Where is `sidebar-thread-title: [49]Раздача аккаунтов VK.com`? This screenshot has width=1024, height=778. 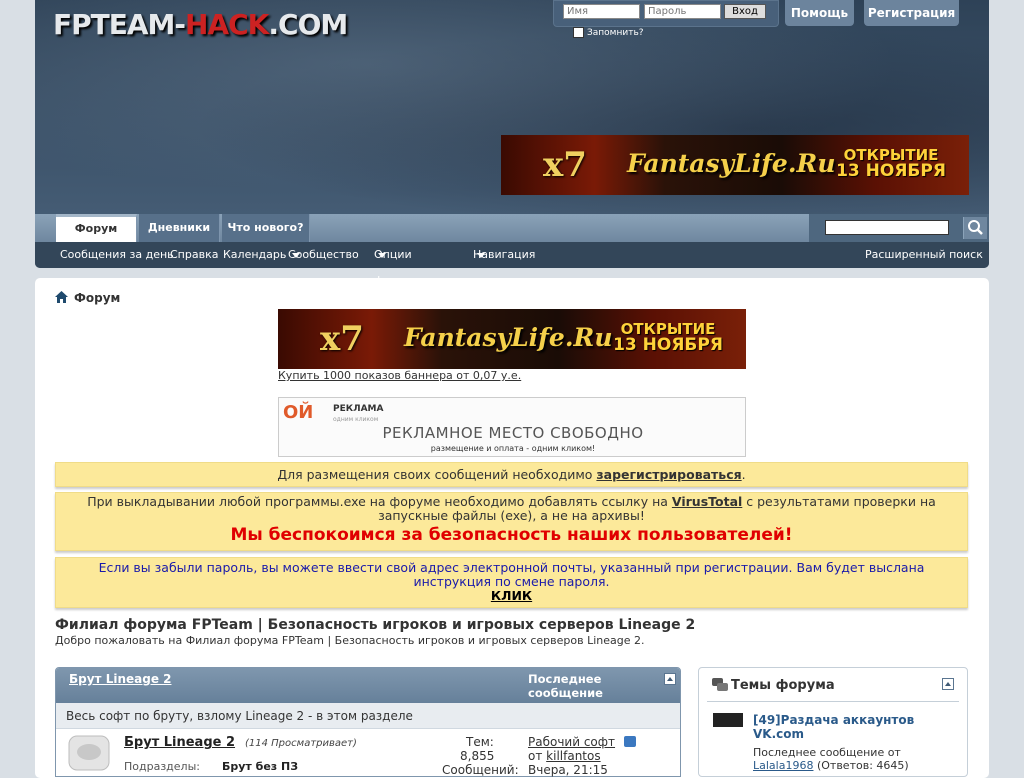 sidebar-thread-title: [49]Раздача аккаунтов VK.com is located at coordinates (853, 727).